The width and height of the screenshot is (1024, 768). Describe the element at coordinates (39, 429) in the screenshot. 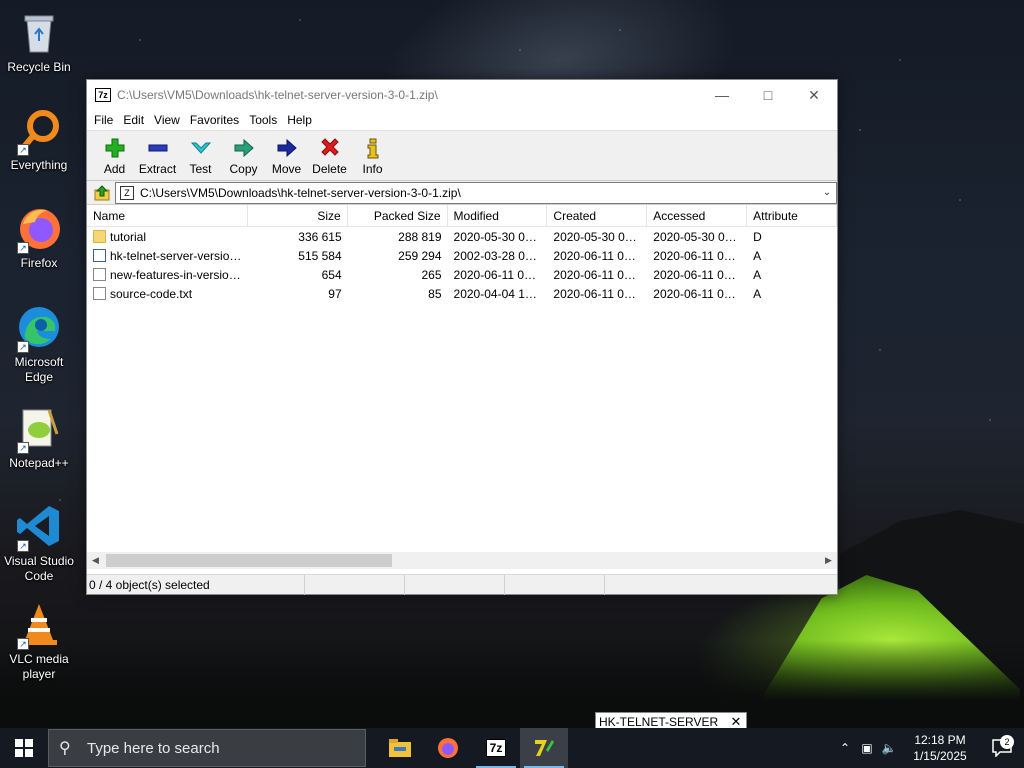

I see `notepad-plus-plus-icon: ↗` at that location.